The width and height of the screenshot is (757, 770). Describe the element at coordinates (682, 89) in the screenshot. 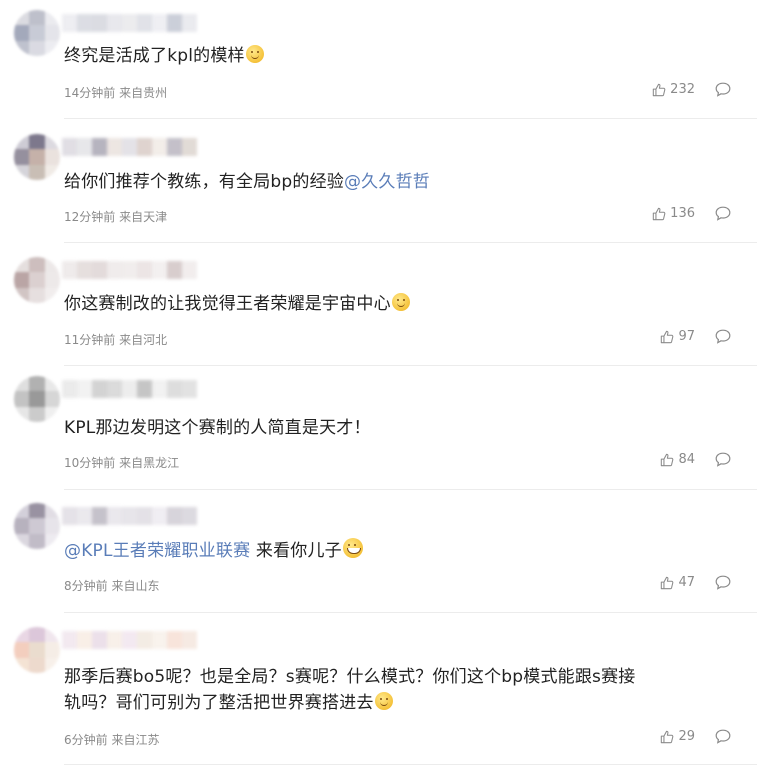

I see `like-count: 232` at that location.